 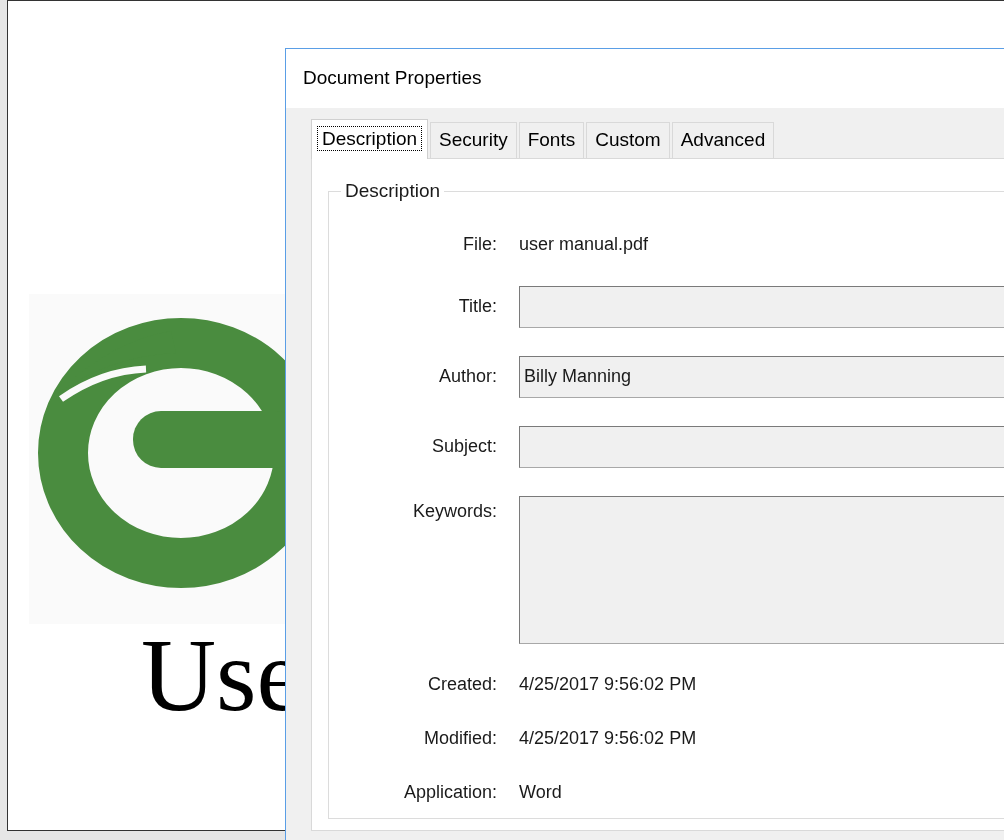 What do you see at coordinates (449, 792) in the screenshot?
I see `field-label: Application:` at bounding box center [449, 792].